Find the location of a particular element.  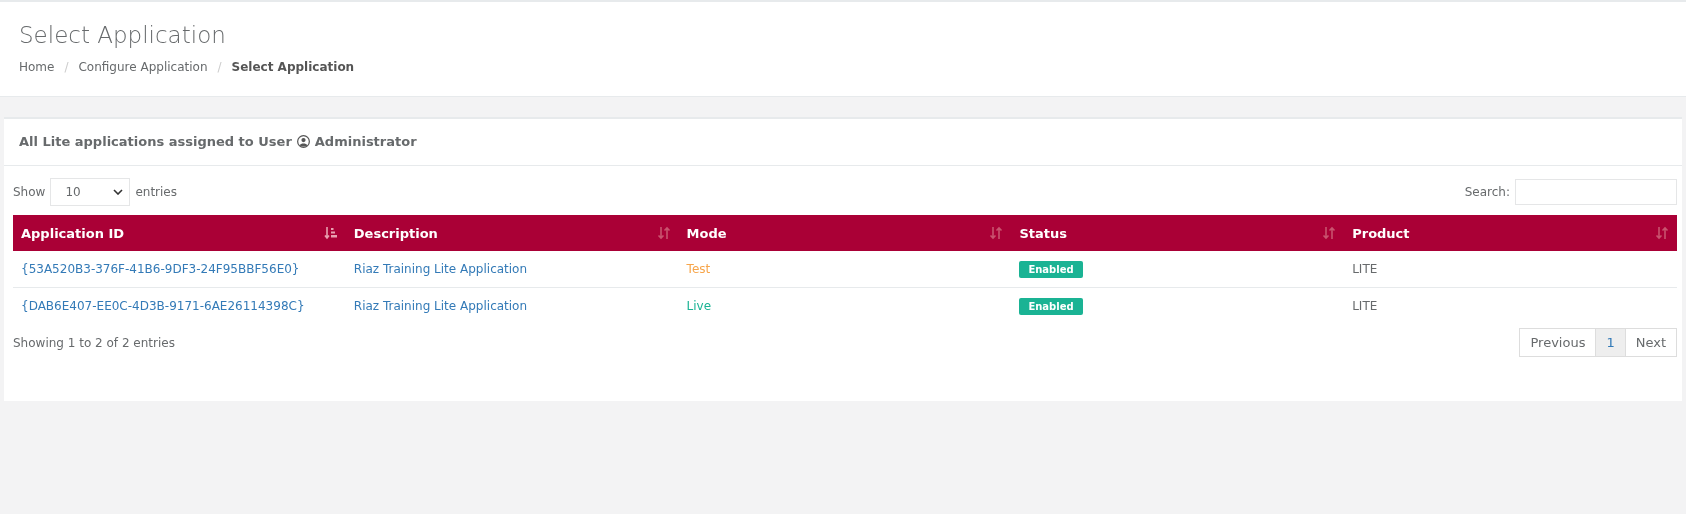

column-header: Status is located at coordinates (1178, 233).